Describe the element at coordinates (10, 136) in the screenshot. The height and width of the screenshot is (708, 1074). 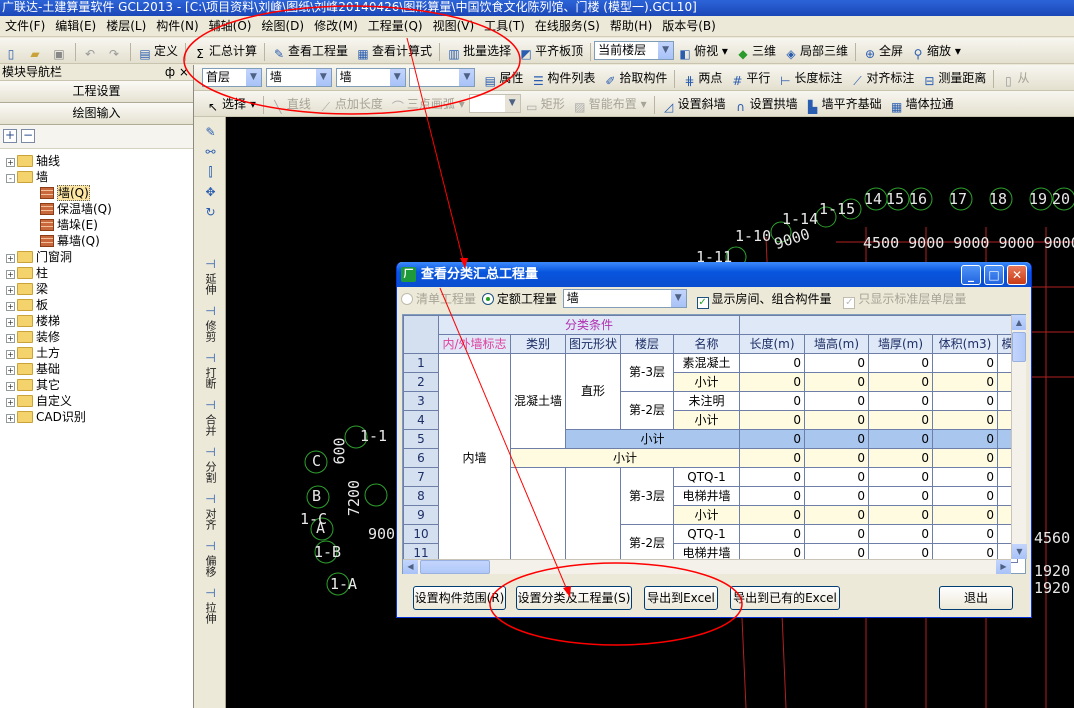
I see `expand-all-icon: +` at that location.